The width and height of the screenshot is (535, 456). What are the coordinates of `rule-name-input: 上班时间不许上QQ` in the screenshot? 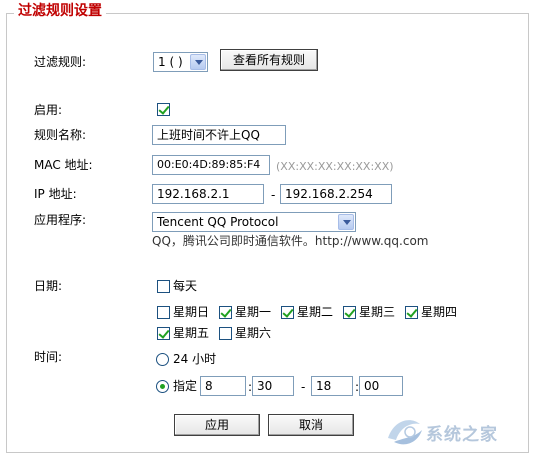 It's located at (219, 135).